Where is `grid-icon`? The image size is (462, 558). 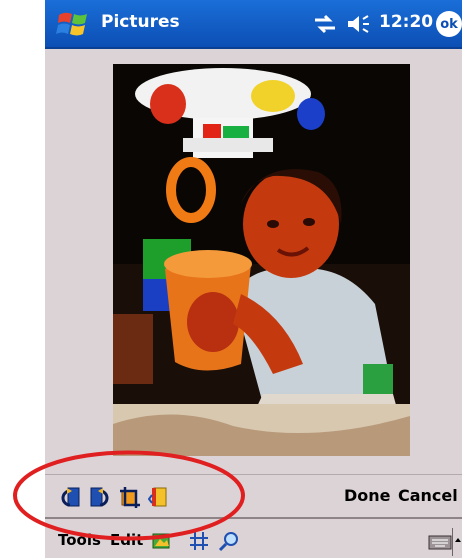
grid-icon is located at coordinates (199, 541).